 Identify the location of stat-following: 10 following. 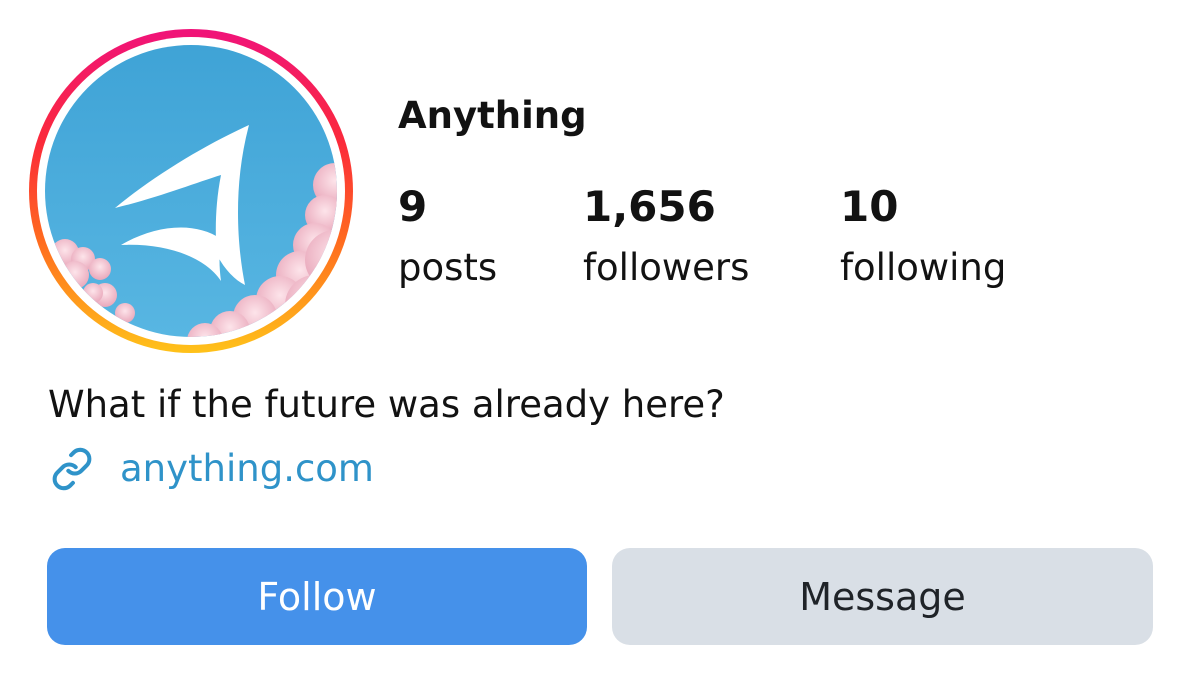
(923, 236).